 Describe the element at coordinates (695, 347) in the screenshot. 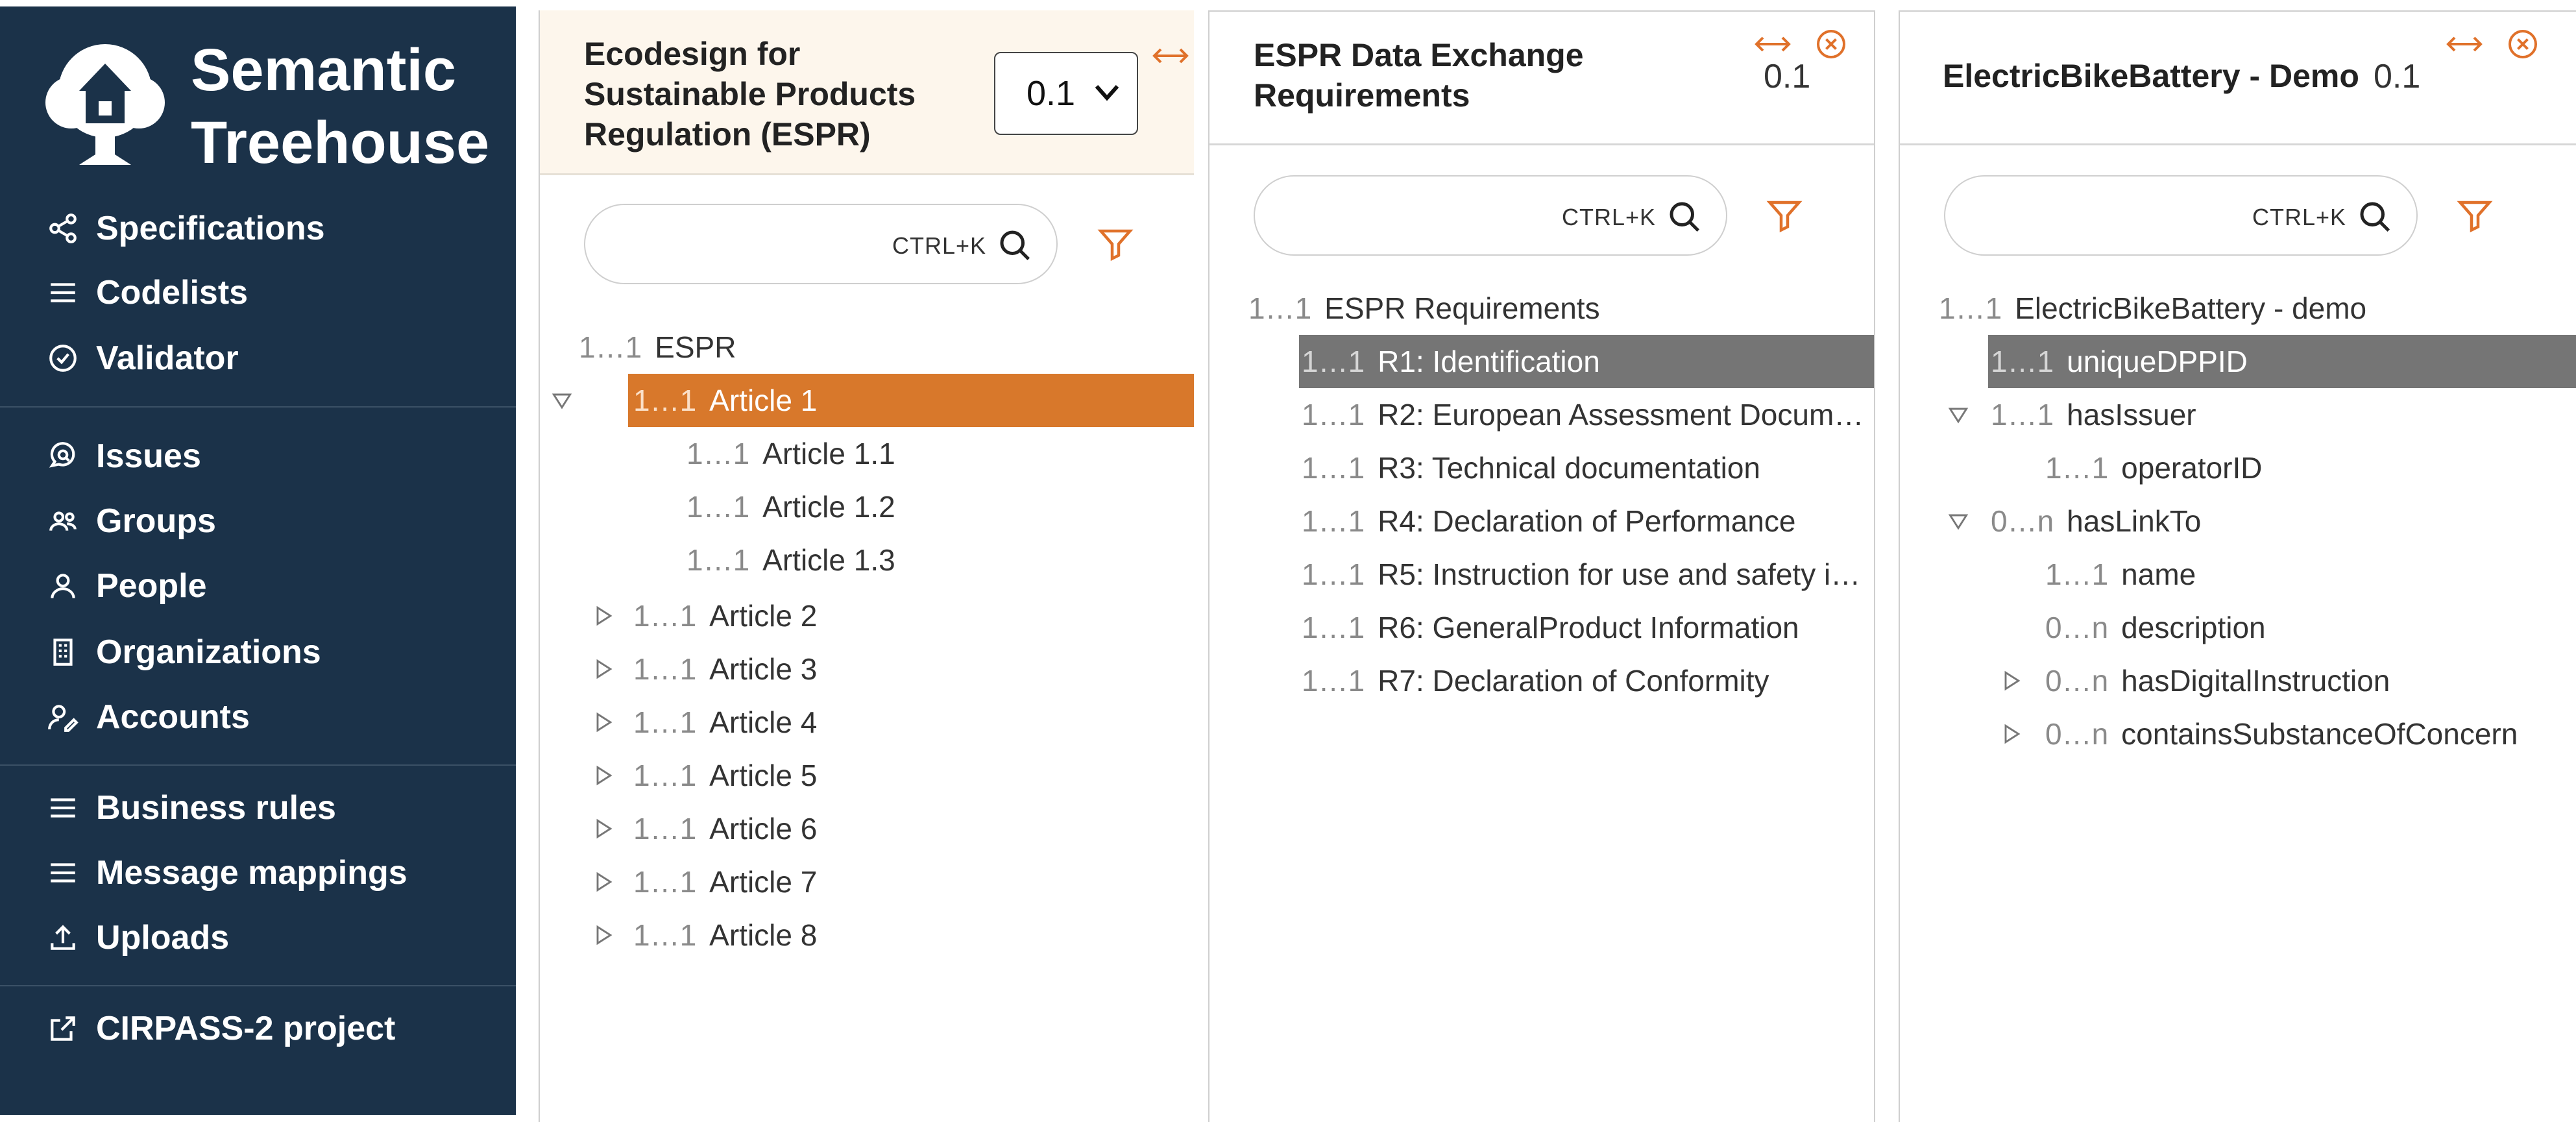

I see `node-label: ESPR` at that location.